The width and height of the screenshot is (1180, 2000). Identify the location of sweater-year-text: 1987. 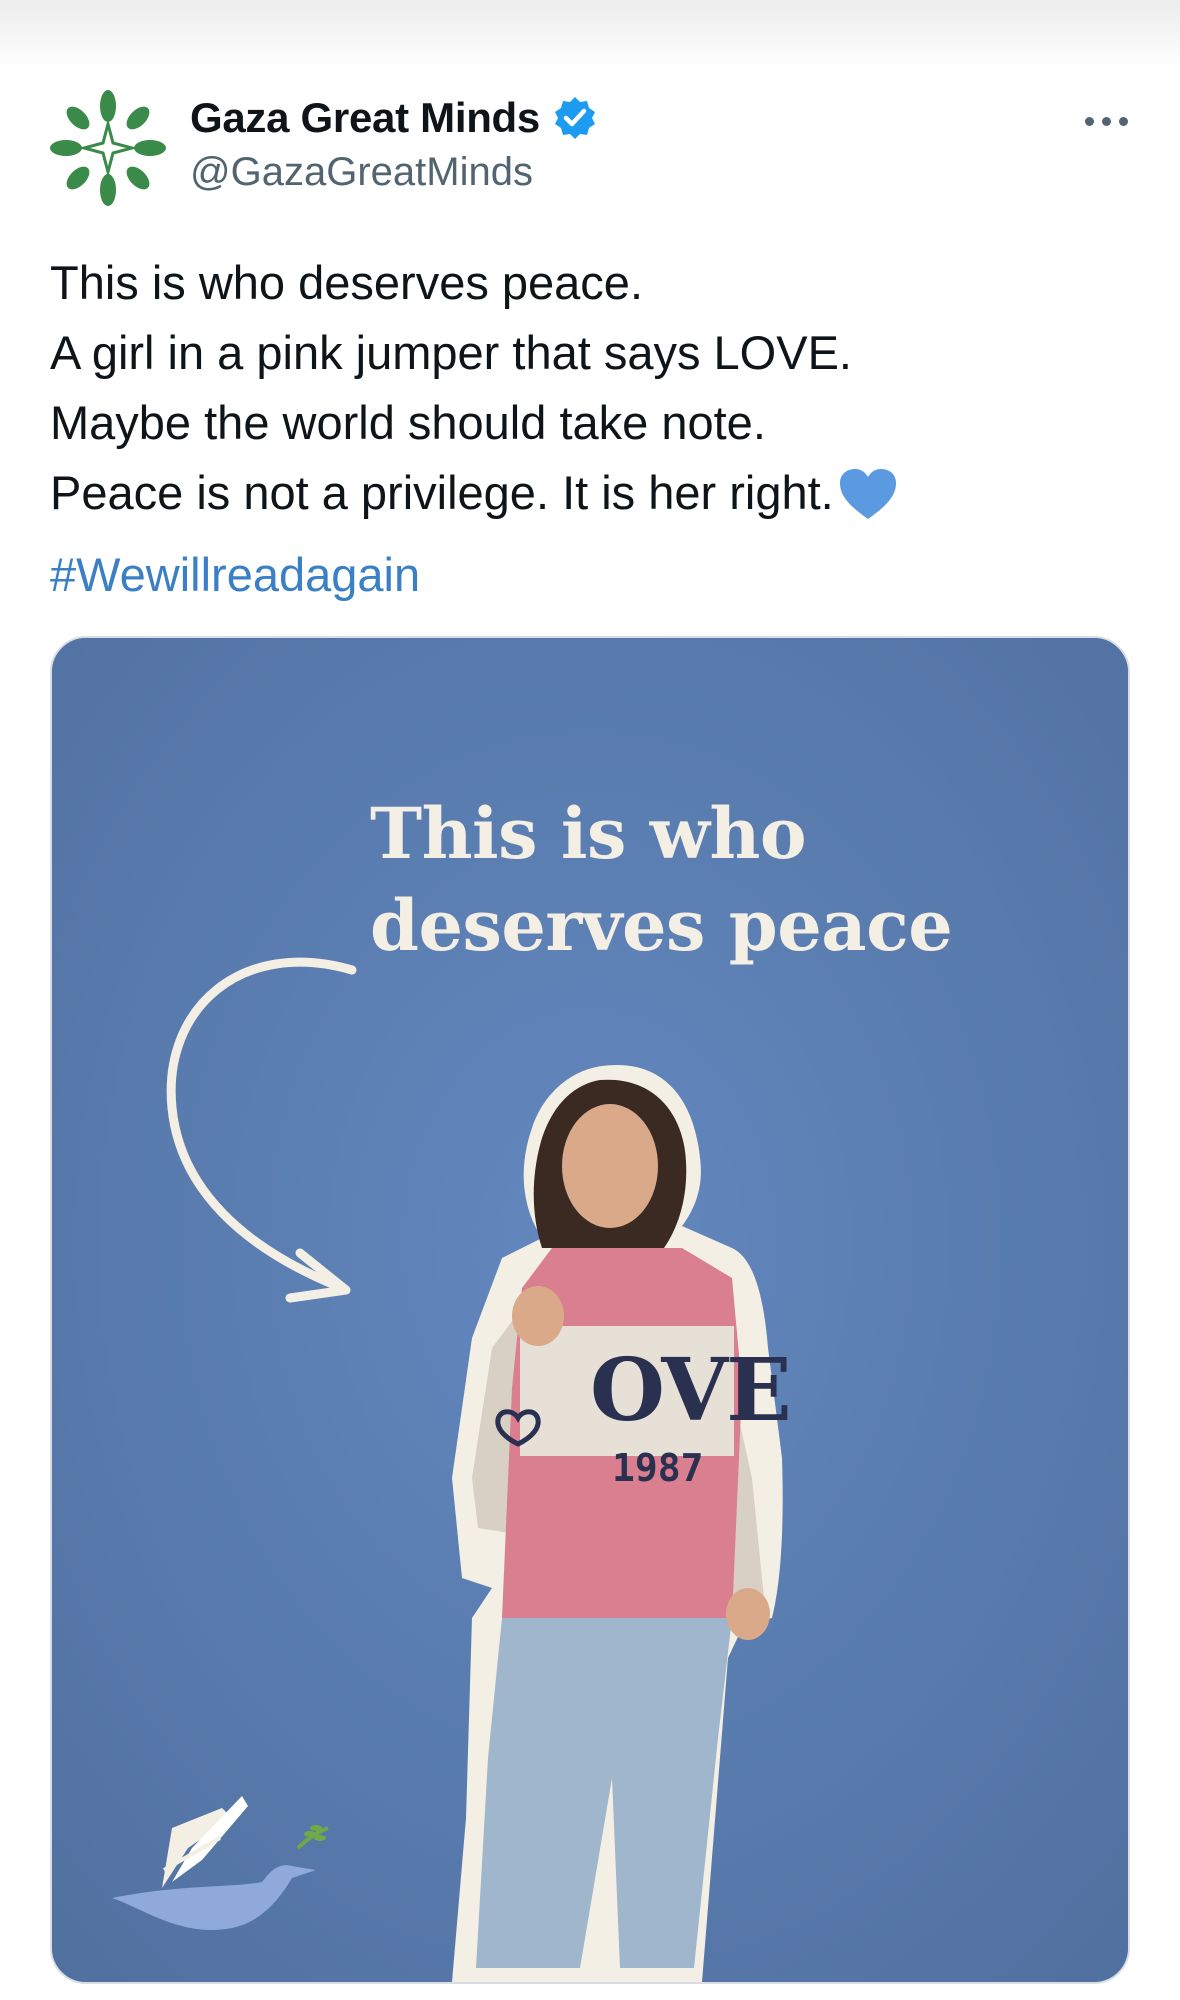
(658, 1468).